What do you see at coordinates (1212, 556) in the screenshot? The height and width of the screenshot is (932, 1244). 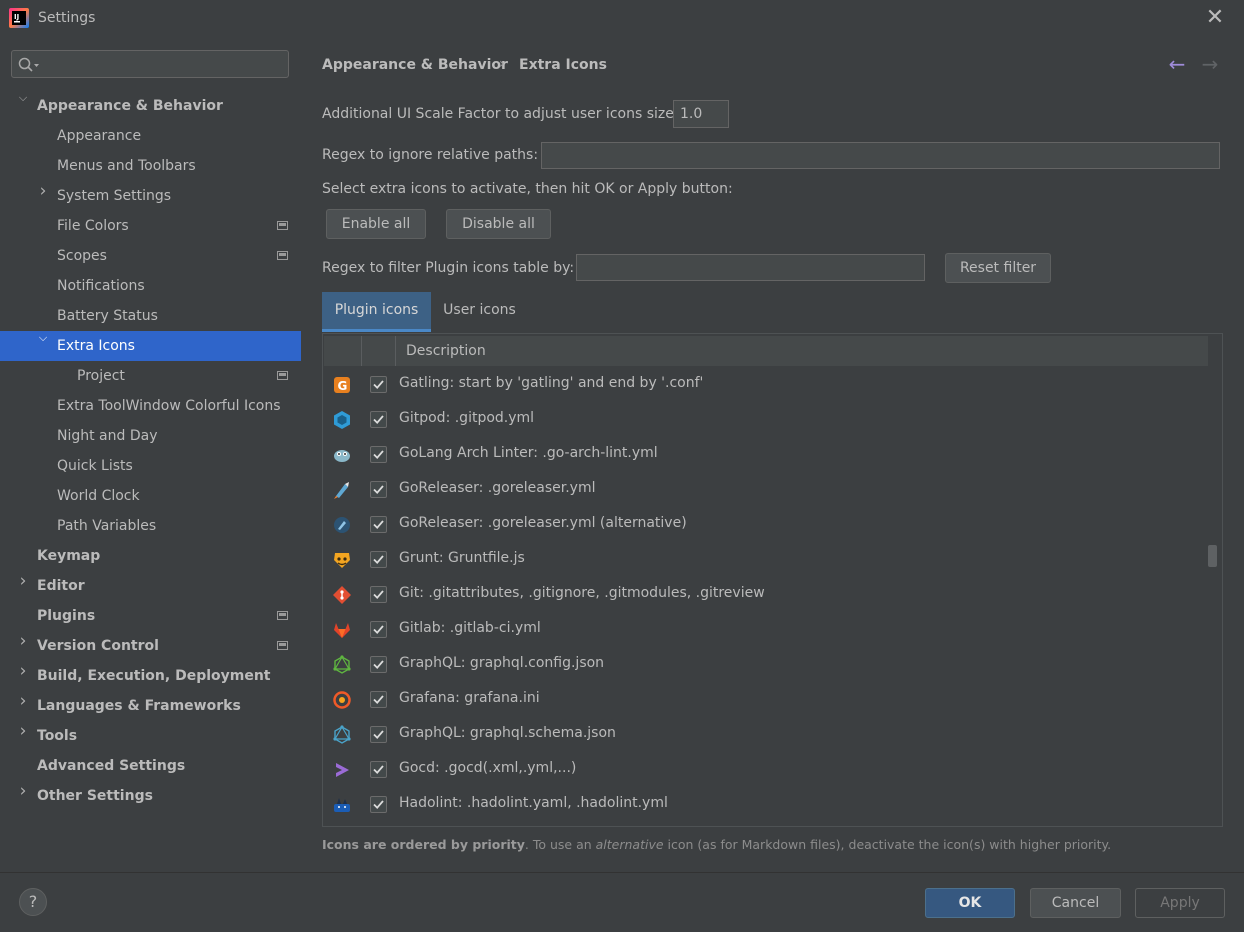 I see `table-scrollbar-thumb` at bounding box center [1212, 556].